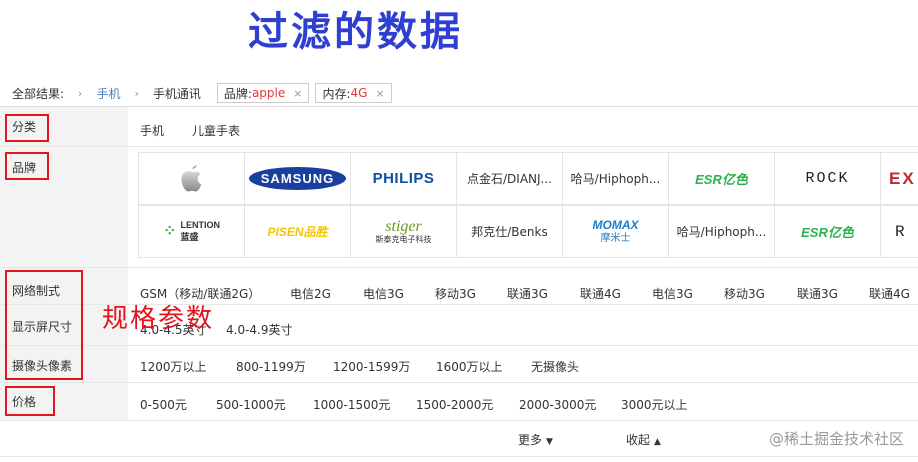 Image resolution: width=918 pixels, height=462 pixels. Describe the element at coordinates (326, 293) in the screenshot. I see `filter-option: 电信2G` at that location.